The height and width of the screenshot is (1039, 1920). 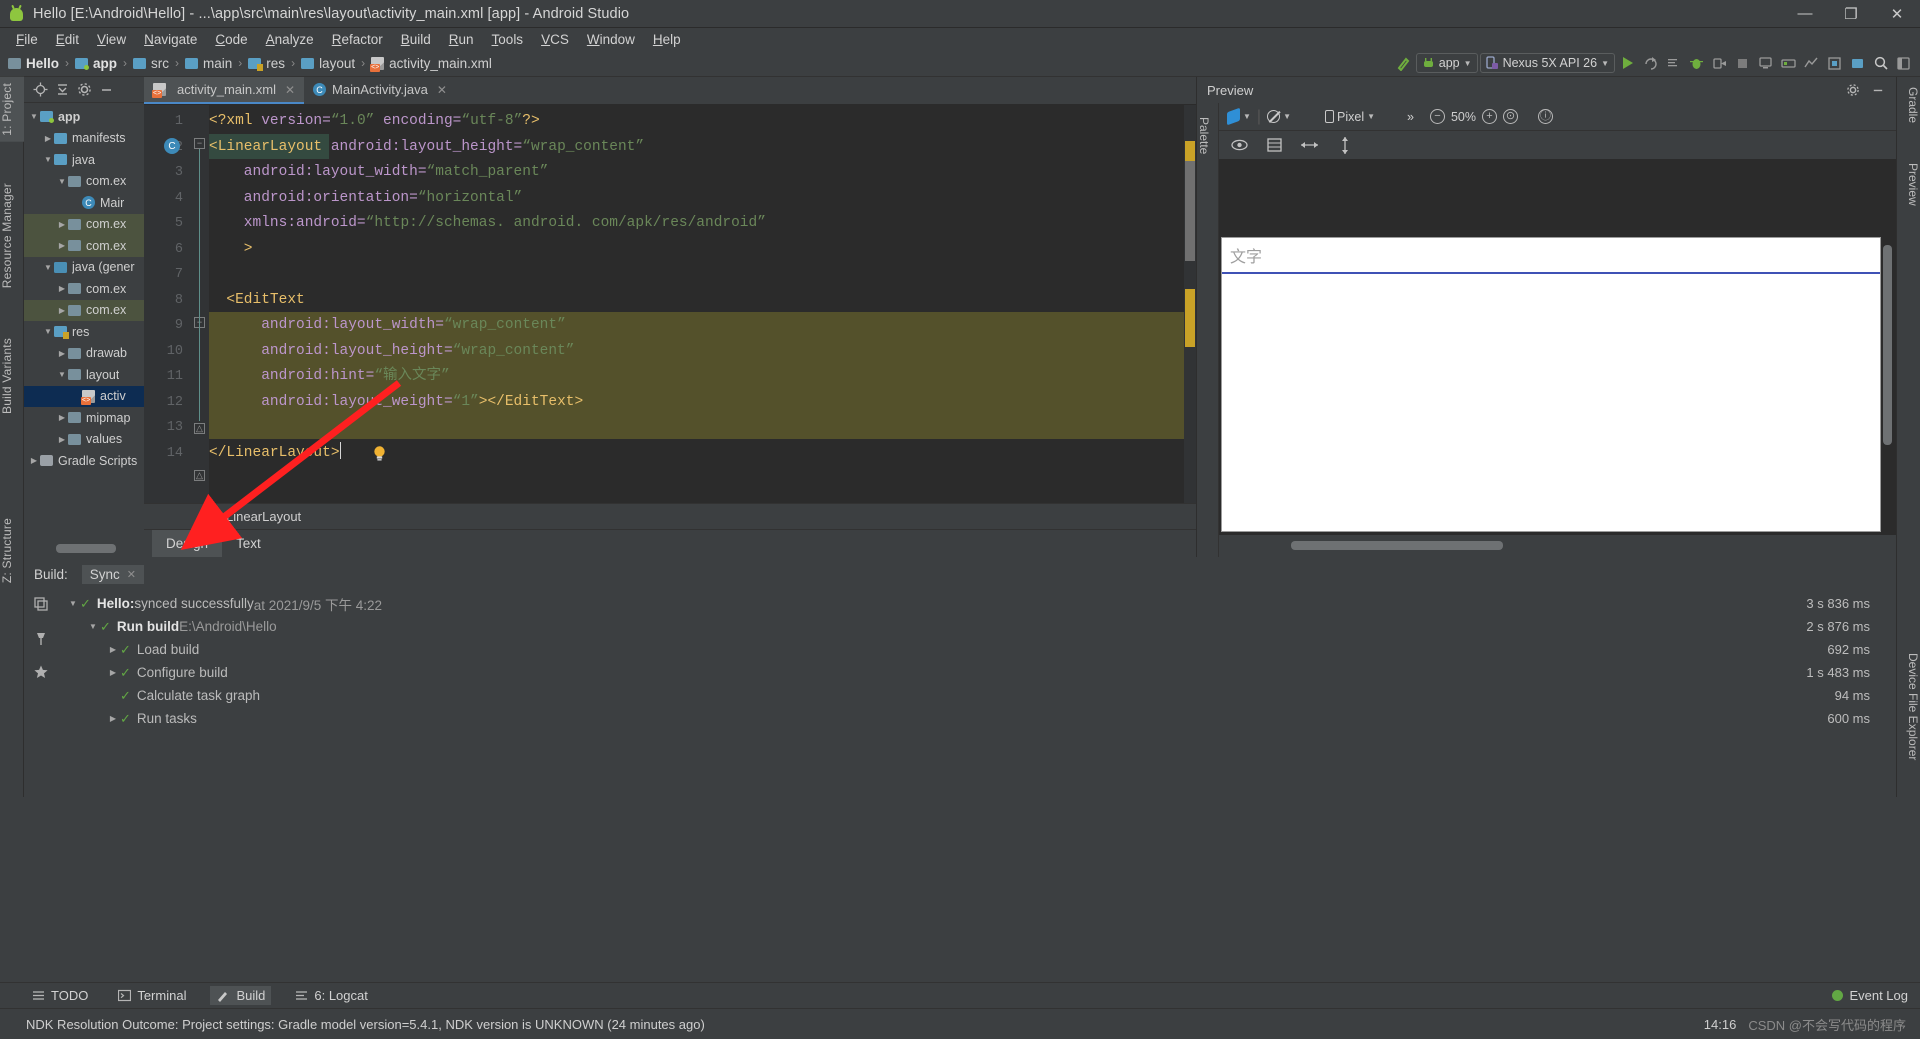 I want to click on tree-item-app: ▼ app, so click(x=84, y=117).